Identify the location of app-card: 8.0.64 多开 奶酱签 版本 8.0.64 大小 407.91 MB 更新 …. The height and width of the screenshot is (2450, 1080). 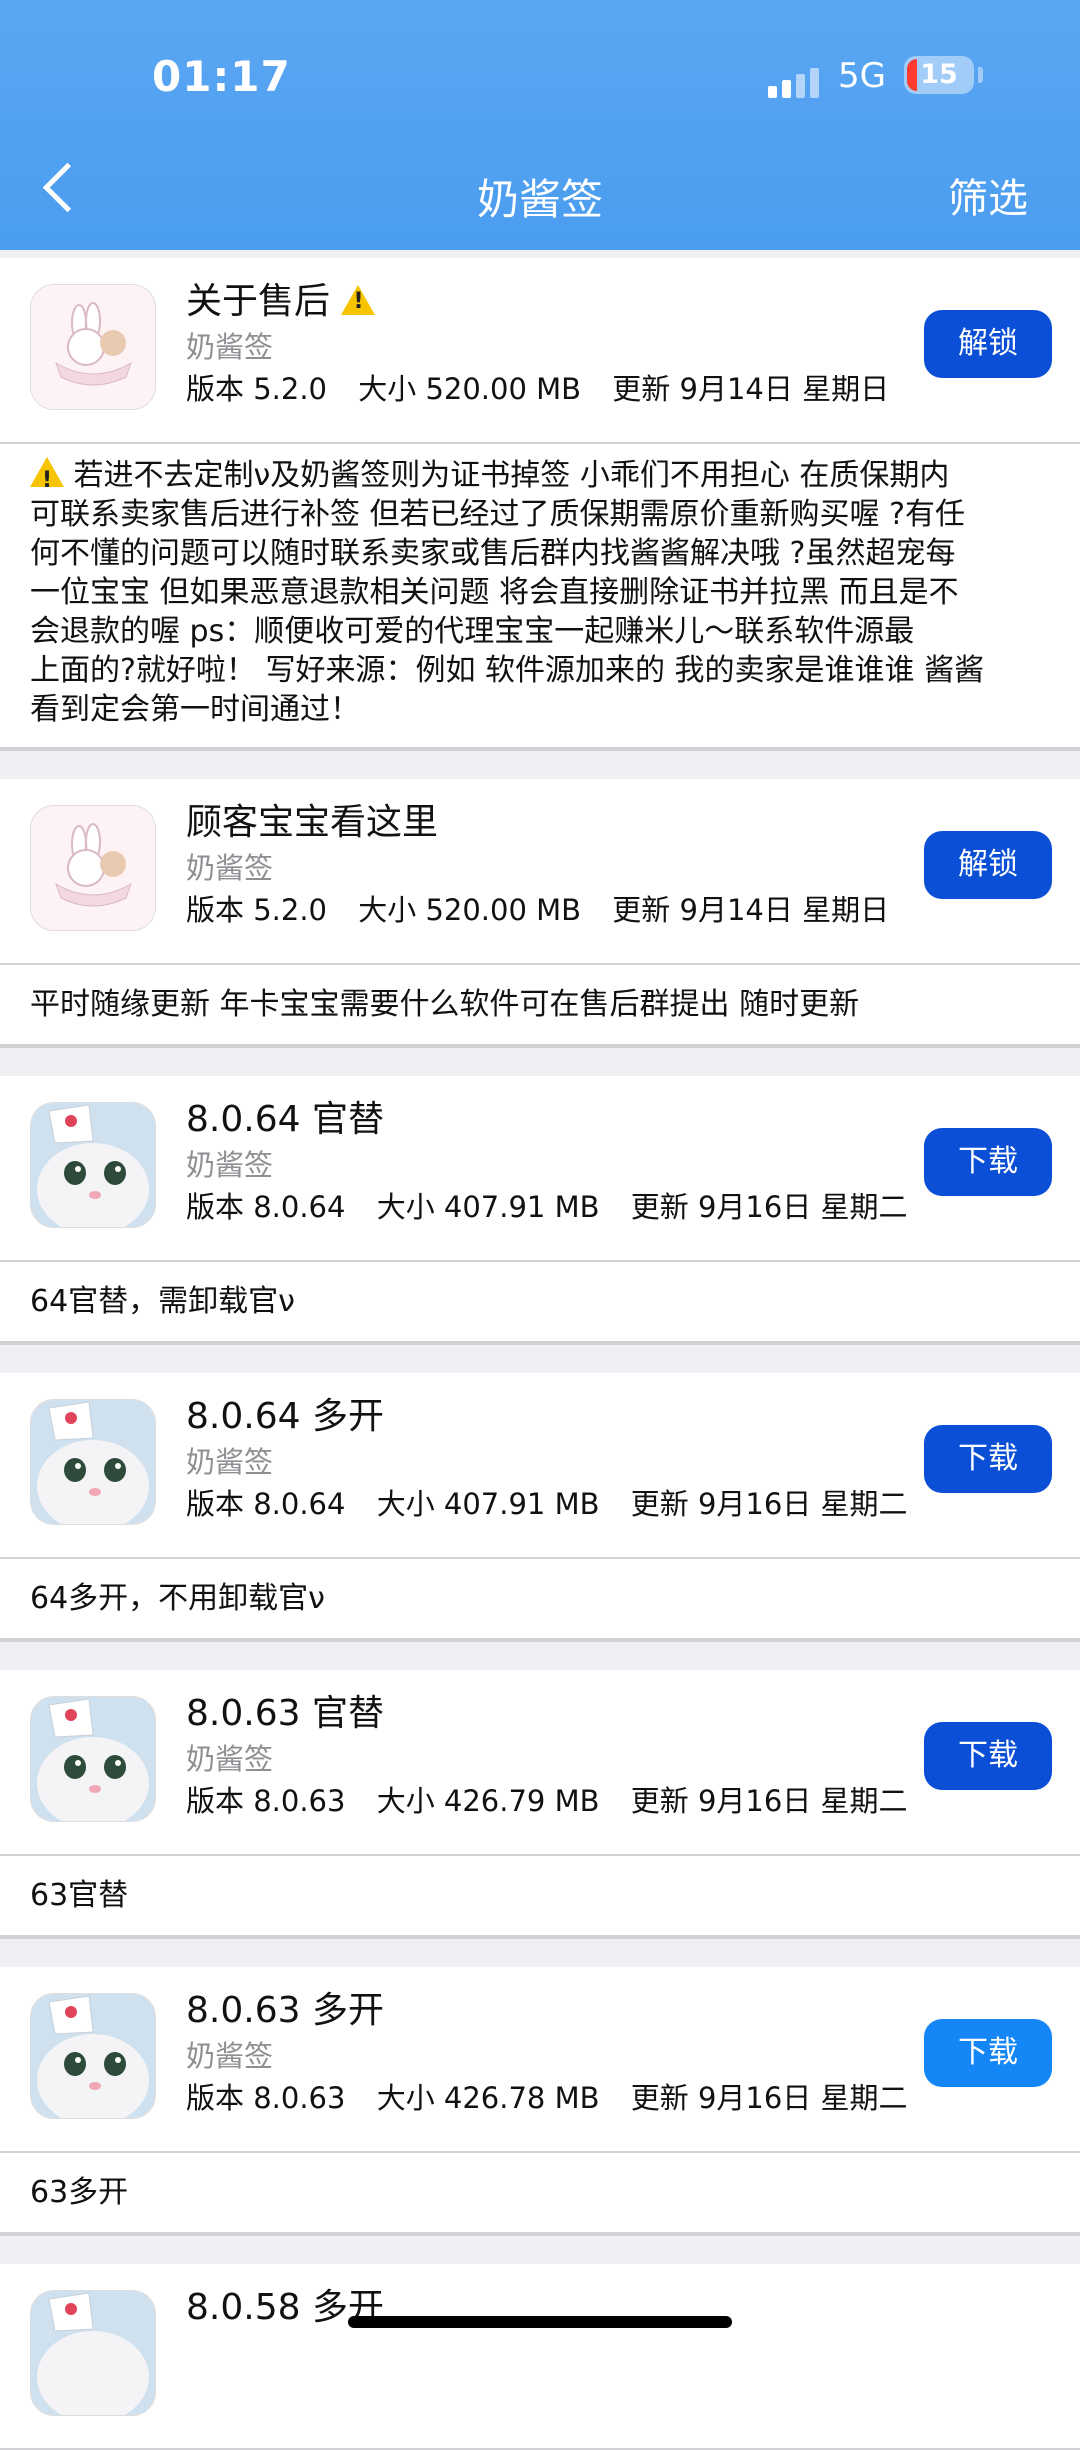
(540, 1506).